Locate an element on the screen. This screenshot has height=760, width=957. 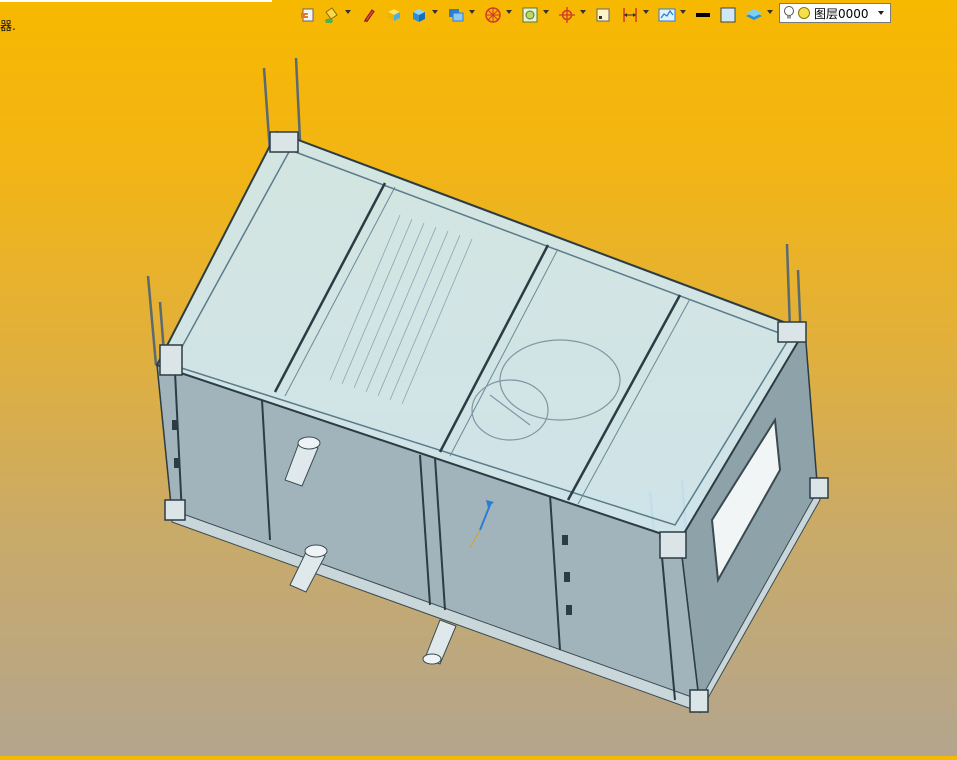
cube-view-button is located at coordinates (419, 15).